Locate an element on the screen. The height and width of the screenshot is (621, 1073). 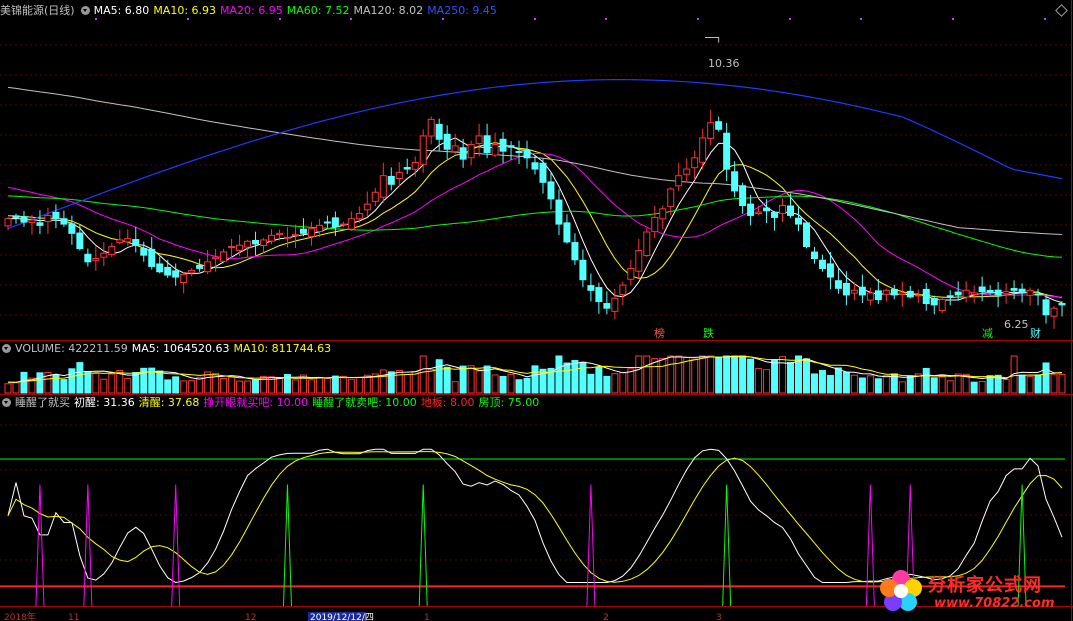
volume-bars is located at coordinates (535, 374).